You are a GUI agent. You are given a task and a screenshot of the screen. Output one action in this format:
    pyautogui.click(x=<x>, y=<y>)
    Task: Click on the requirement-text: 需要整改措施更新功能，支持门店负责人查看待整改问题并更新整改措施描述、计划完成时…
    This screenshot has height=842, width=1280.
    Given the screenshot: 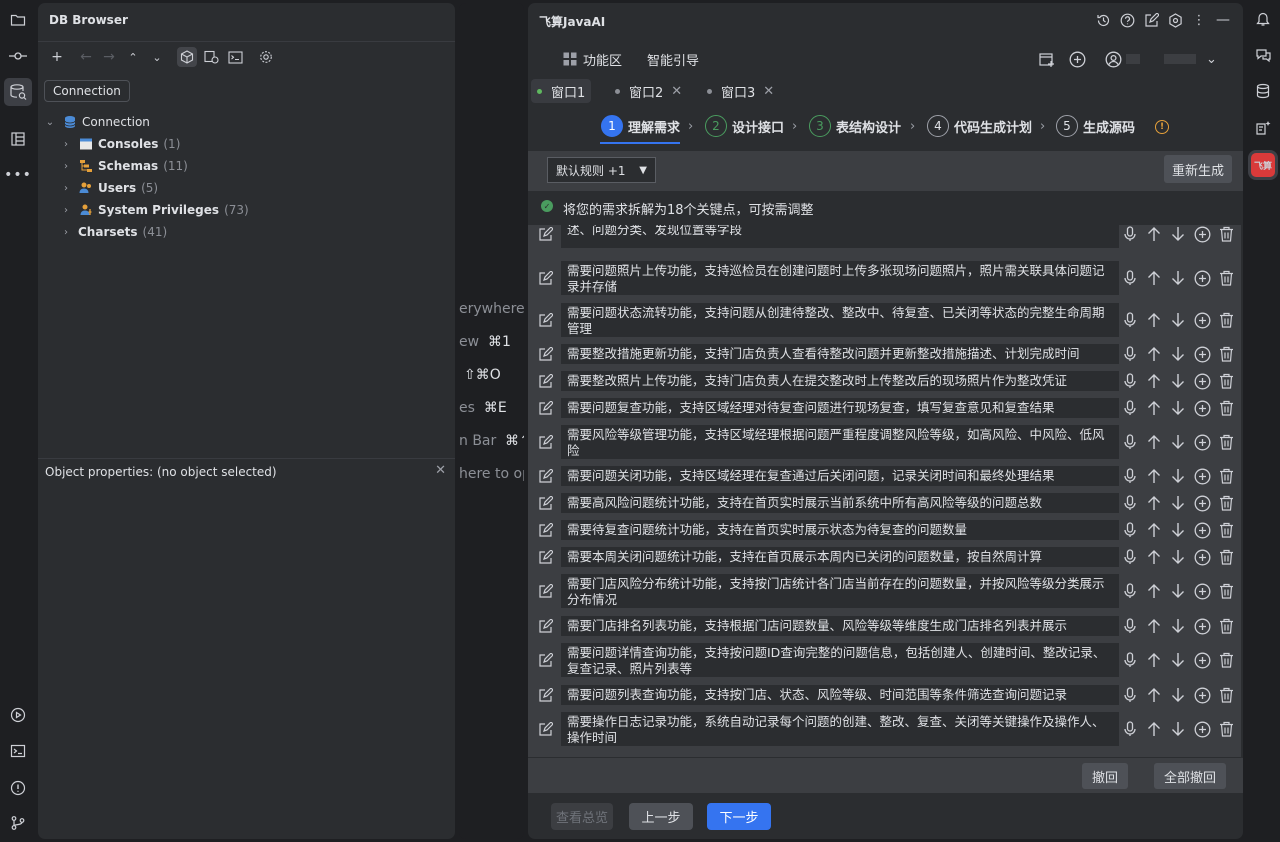 What is the action you would take?
    pyautogui.click(x=840, y=354)
    